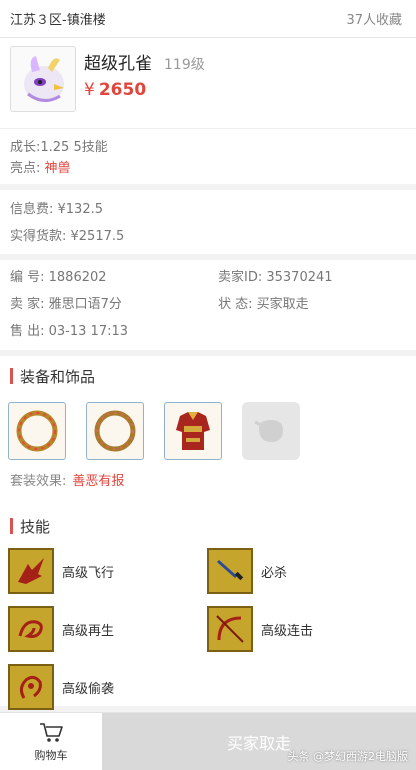 This screenshot has height=770, width=416. Describe the element at coordinates (193, 431) in the screenshot. I see `equip-armor` at that location.